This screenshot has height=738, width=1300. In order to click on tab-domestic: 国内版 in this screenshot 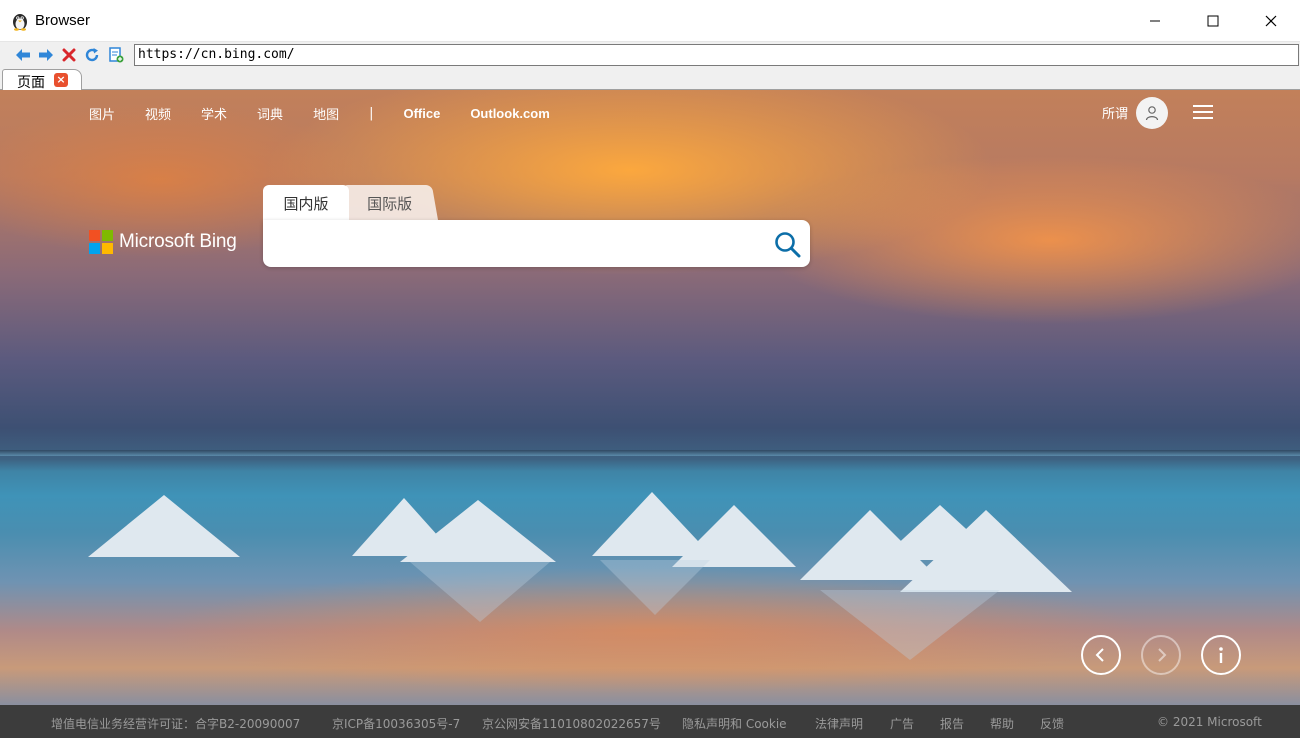, I will do `click(306, 203)`.